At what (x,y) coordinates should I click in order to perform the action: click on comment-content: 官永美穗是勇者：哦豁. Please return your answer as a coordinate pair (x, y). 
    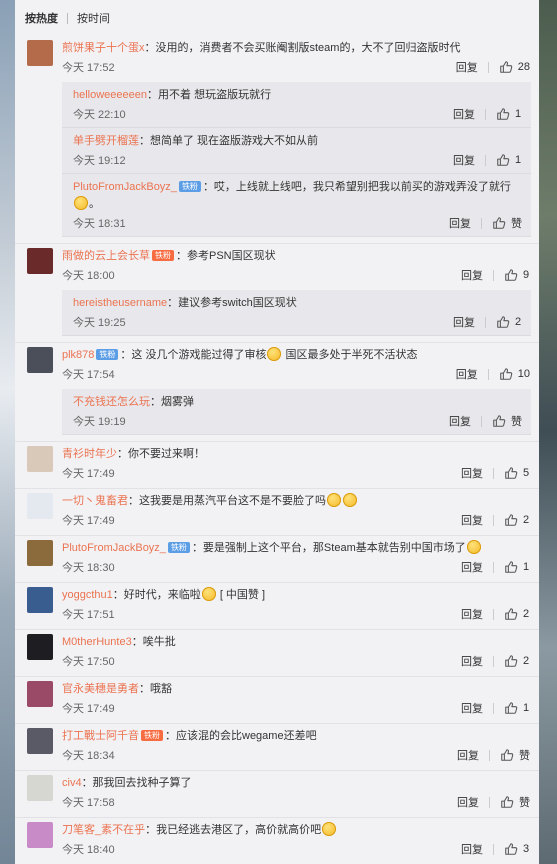
    Looking at the image, I should click on (300, 689).